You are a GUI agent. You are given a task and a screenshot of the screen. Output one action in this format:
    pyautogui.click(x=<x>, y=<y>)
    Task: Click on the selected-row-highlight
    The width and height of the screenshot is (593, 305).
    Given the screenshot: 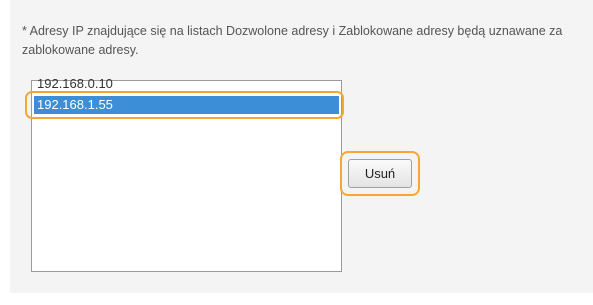 What is the action you would take?
    pyautogui.click(x=184, y=105)
    